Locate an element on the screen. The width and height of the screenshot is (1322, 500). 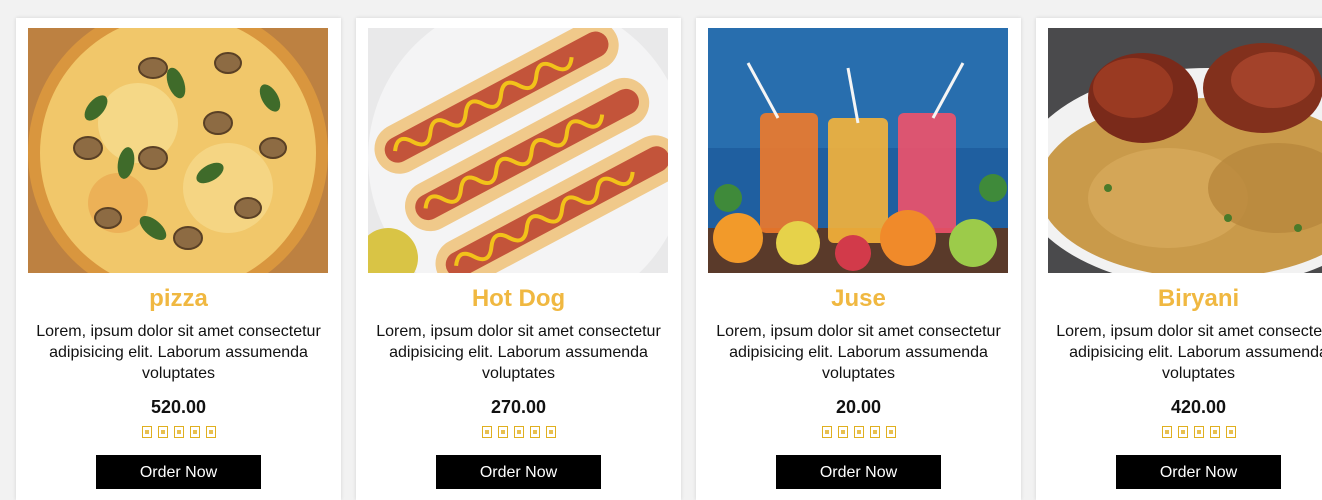
product-image-hot-dog is located at coordinates (518, 150).